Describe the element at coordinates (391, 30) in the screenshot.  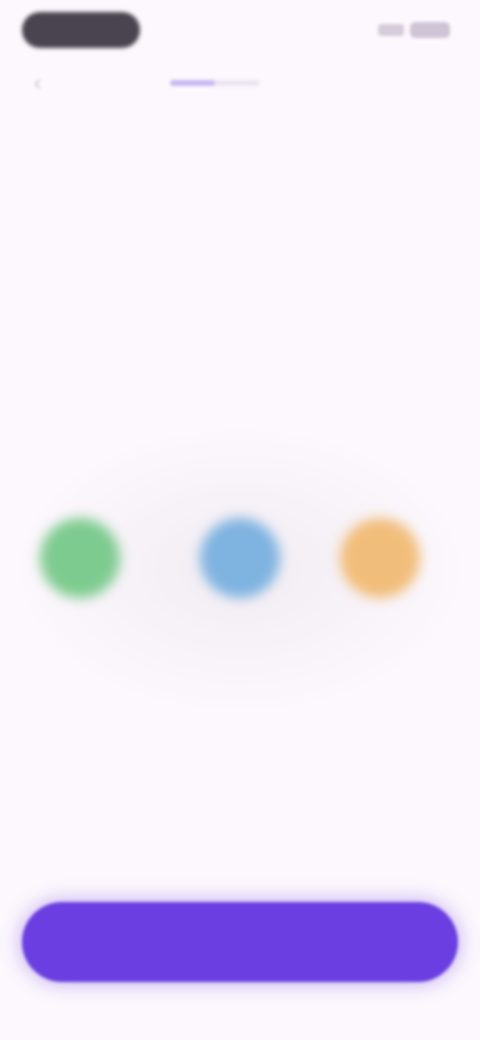
I see `signal-icon` at that location.